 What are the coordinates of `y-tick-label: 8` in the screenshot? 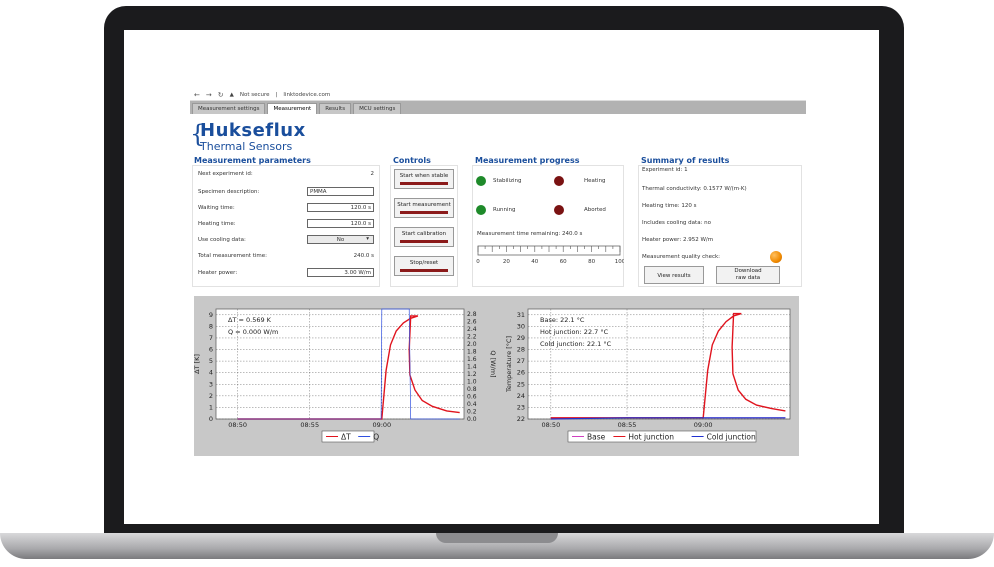 It's located at (211, 326).